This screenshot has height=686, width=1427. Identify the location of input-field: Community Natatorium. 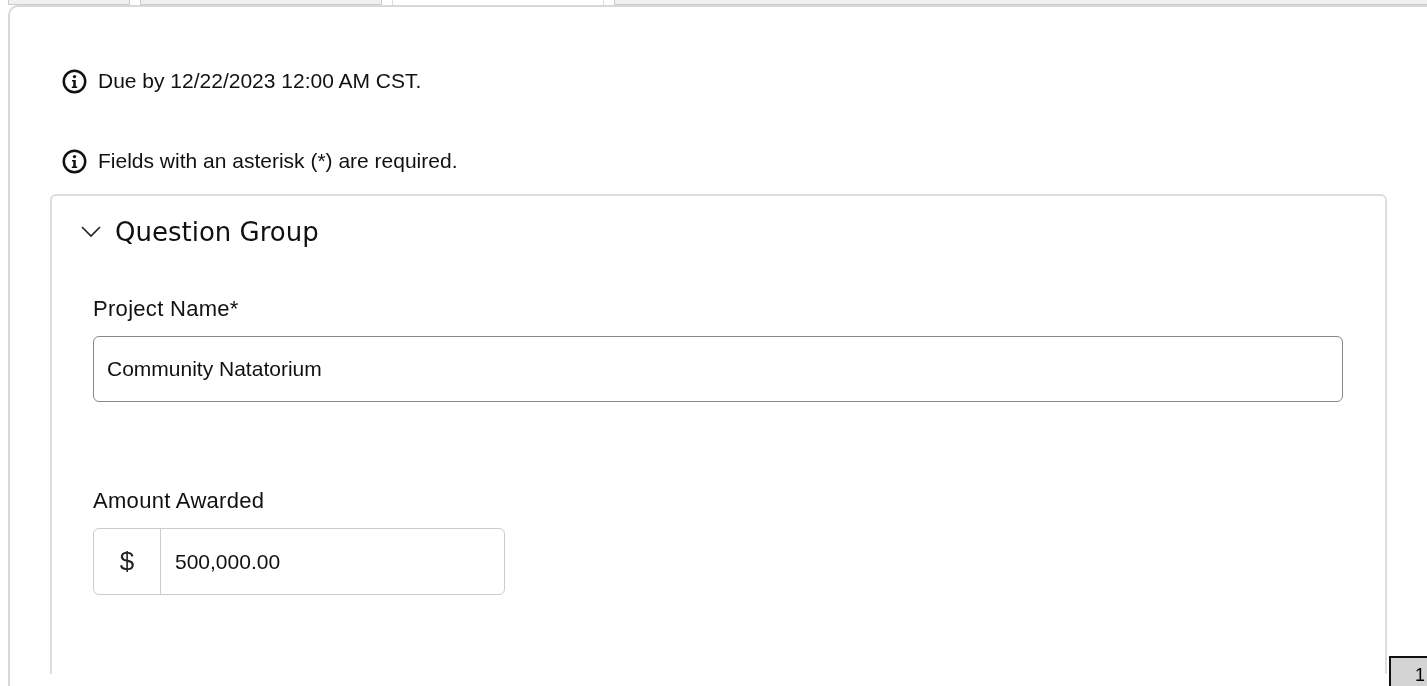
(718, 369).